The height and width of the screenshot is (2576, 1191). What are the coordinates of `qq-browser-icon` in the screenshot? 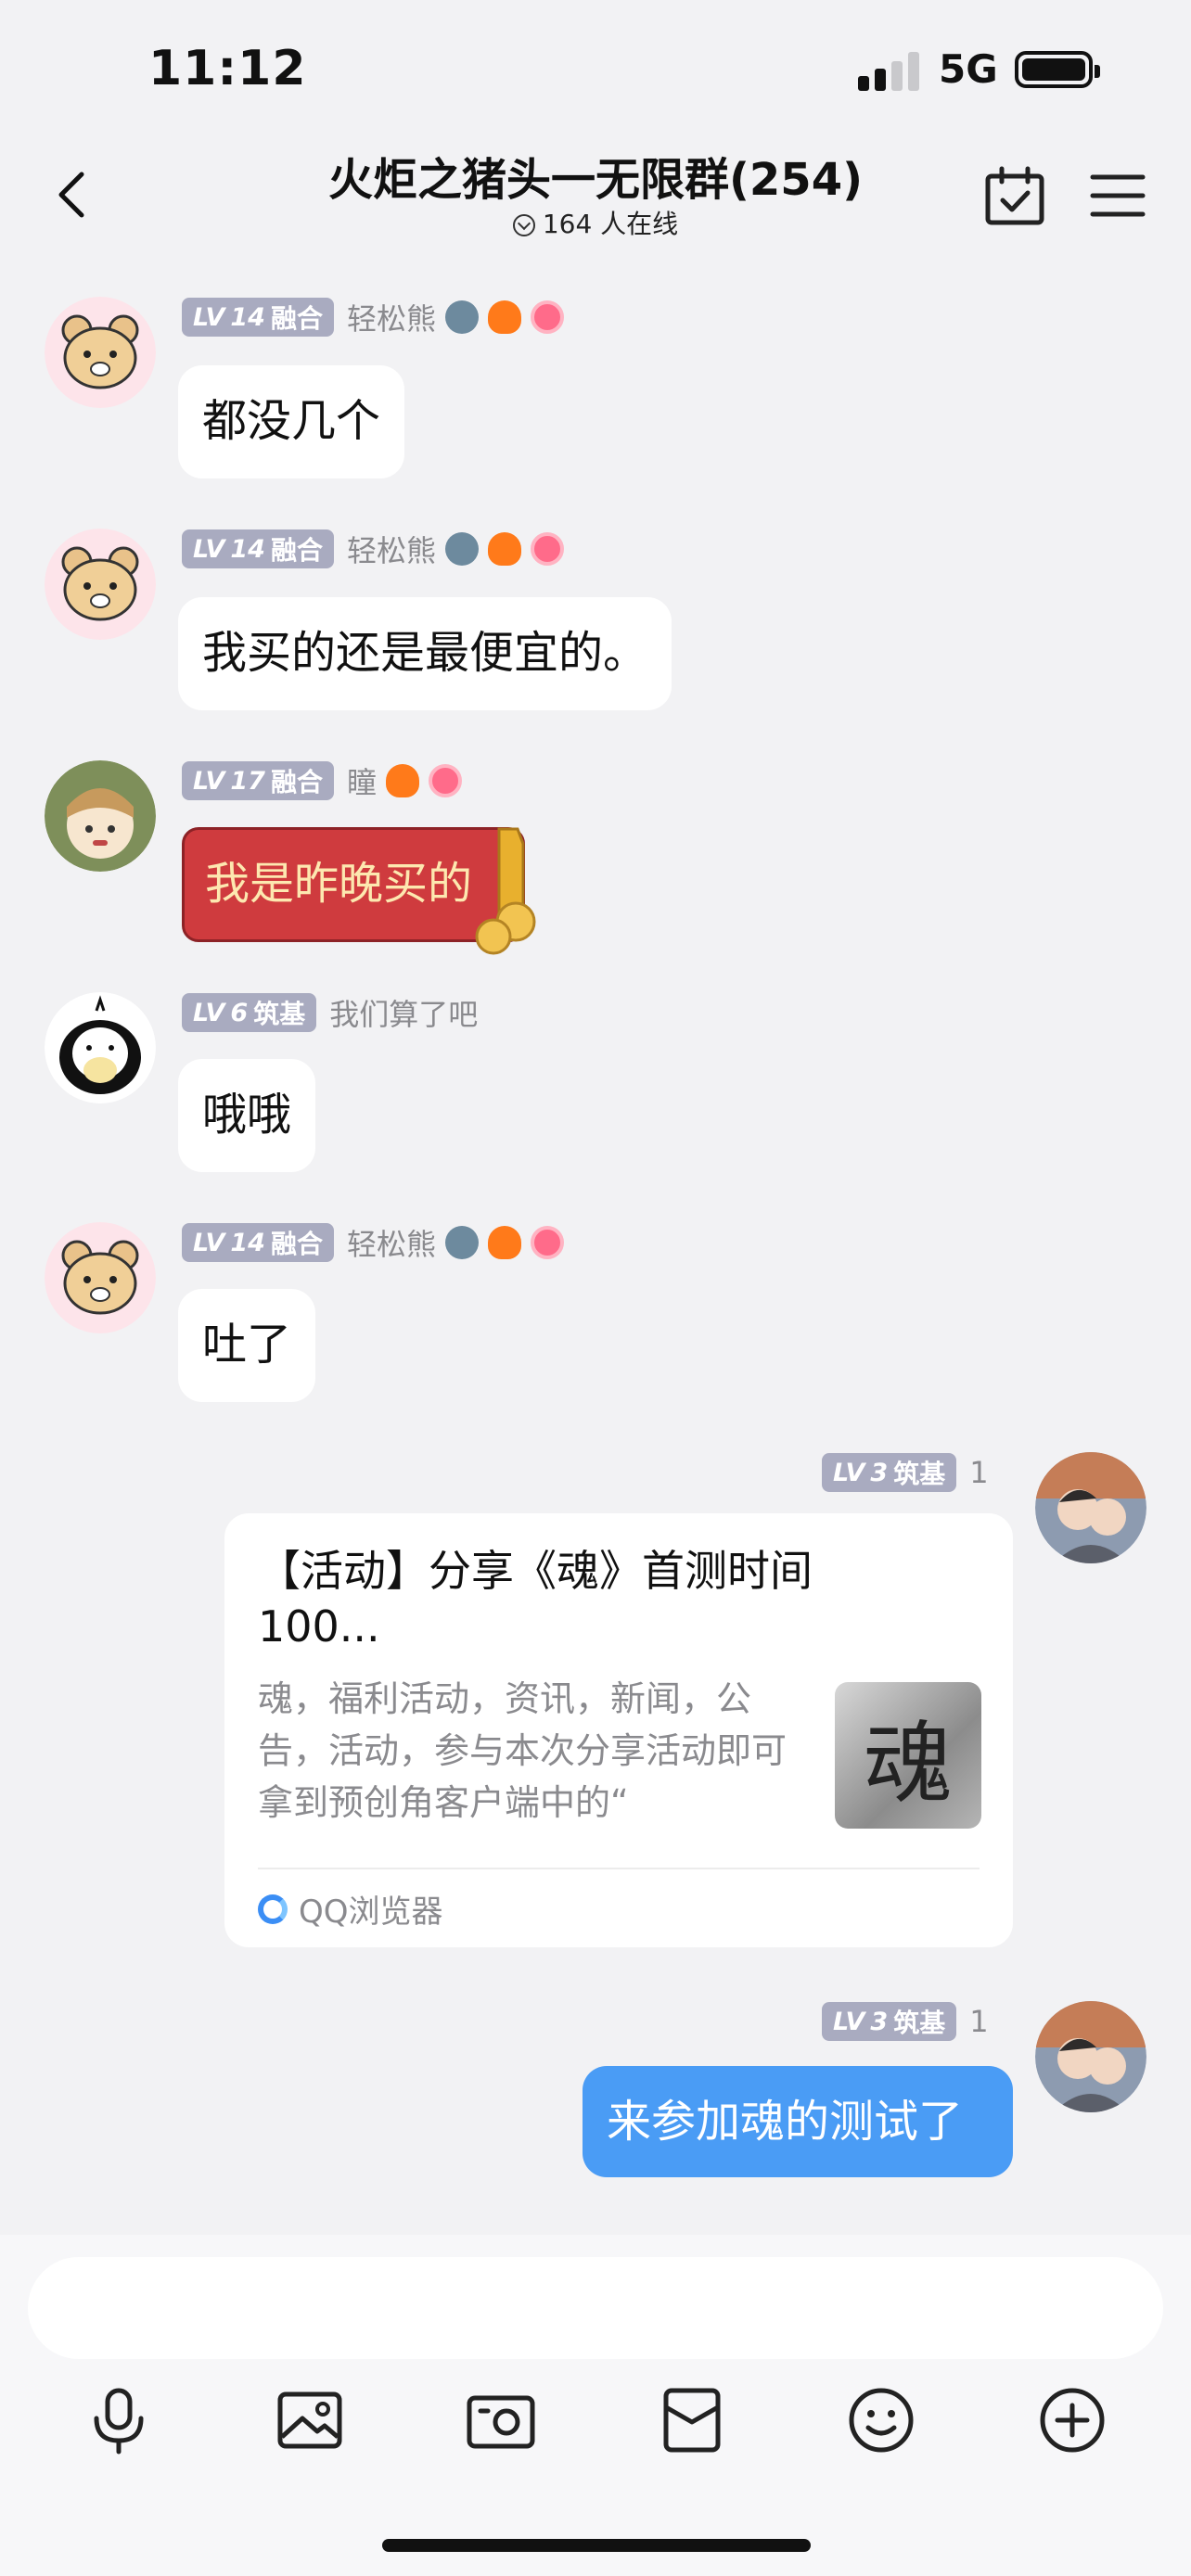 It's located at (273, 1909).